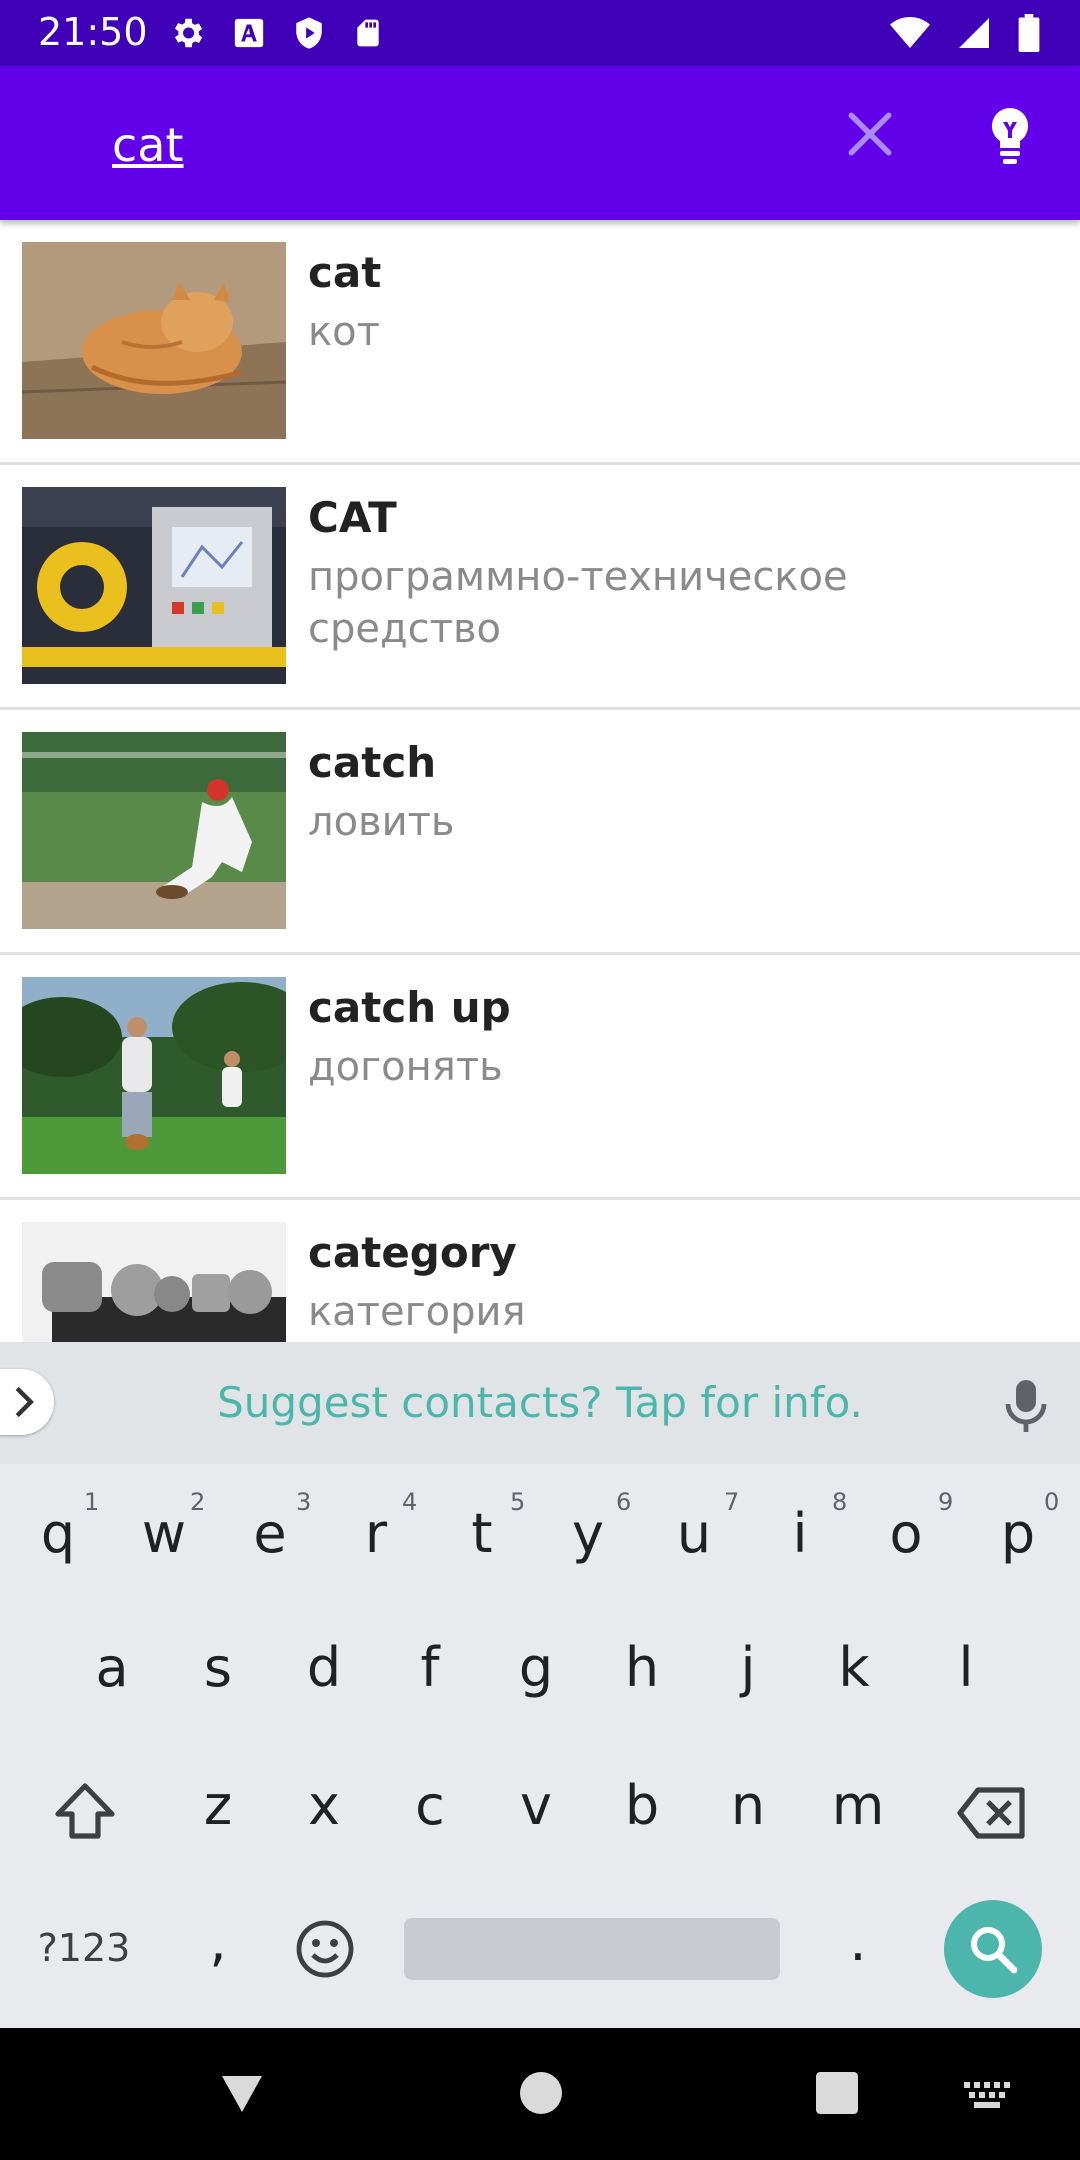 This screenshot has height=2160, width=1080. I want to click on shift-icon, so click(85, 1811).